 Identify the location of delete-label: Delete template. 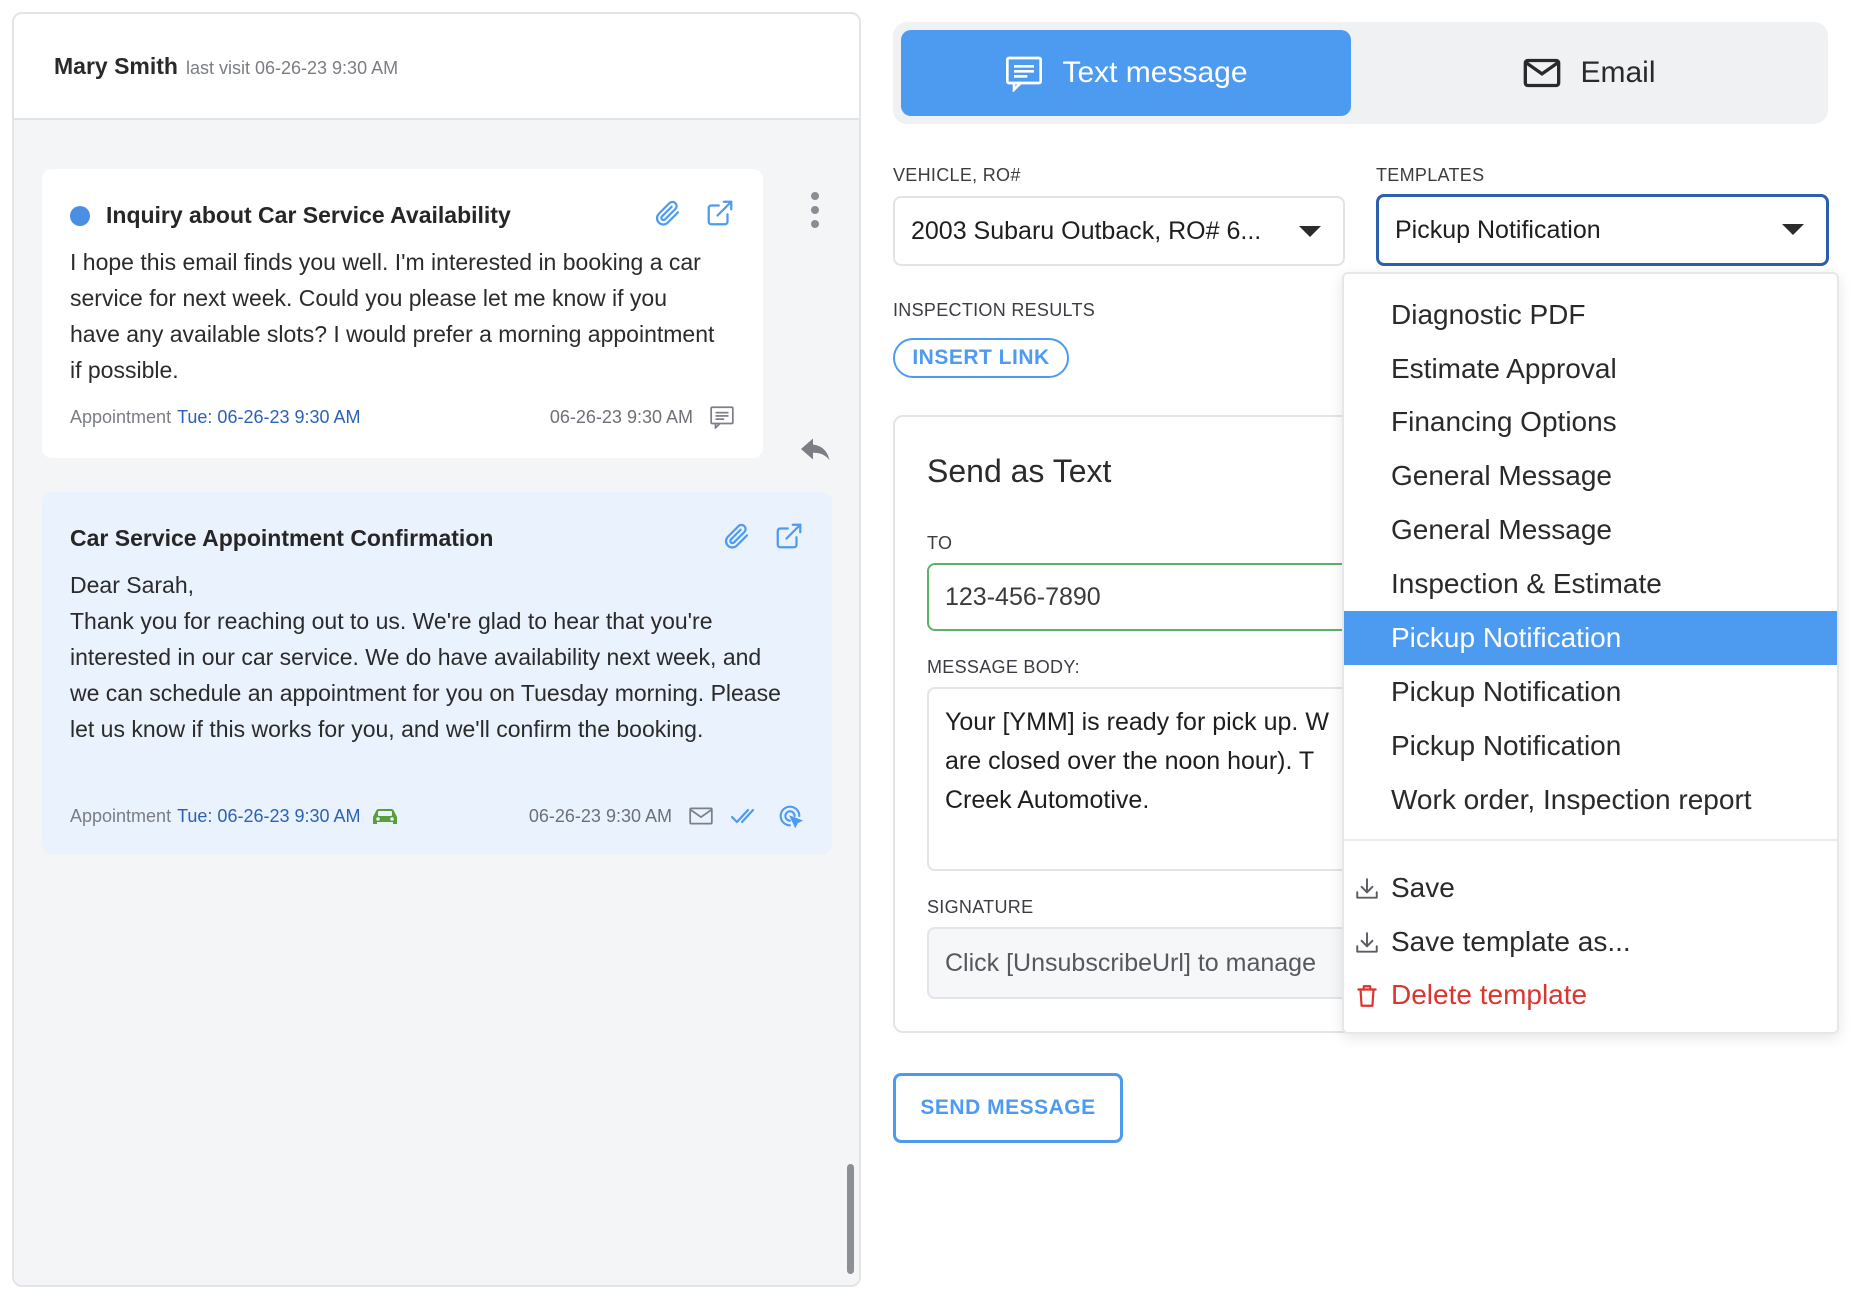
(1489, 994).